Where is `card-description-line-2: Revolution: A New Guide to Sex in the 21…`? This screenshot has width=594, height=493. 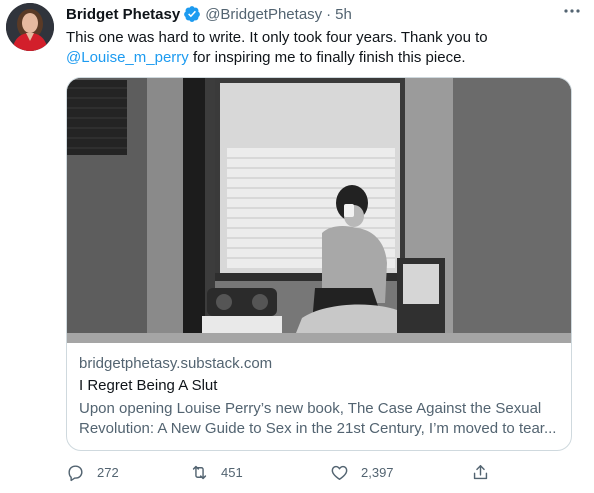
card-description-line-2: Revolution: A New Guide to Sex in the 21… is located at coordinates (318, 428).